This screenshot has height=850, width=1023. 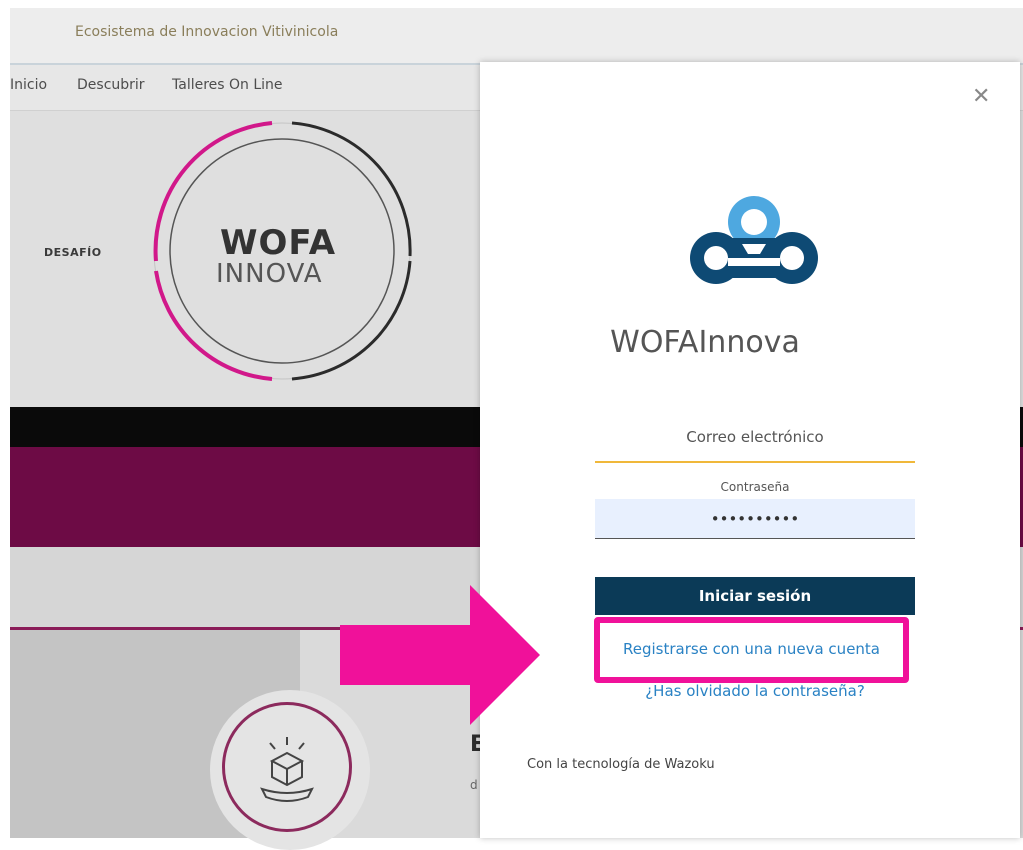 I want to click on powered-by-text: Con la tecnología de Wazoku, so click(x=621, y=764).